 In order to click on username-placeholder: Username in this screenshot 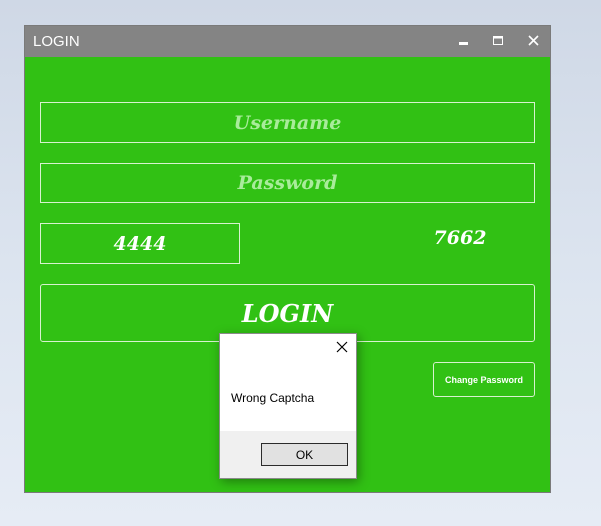, I will do `click(287, 122)`.